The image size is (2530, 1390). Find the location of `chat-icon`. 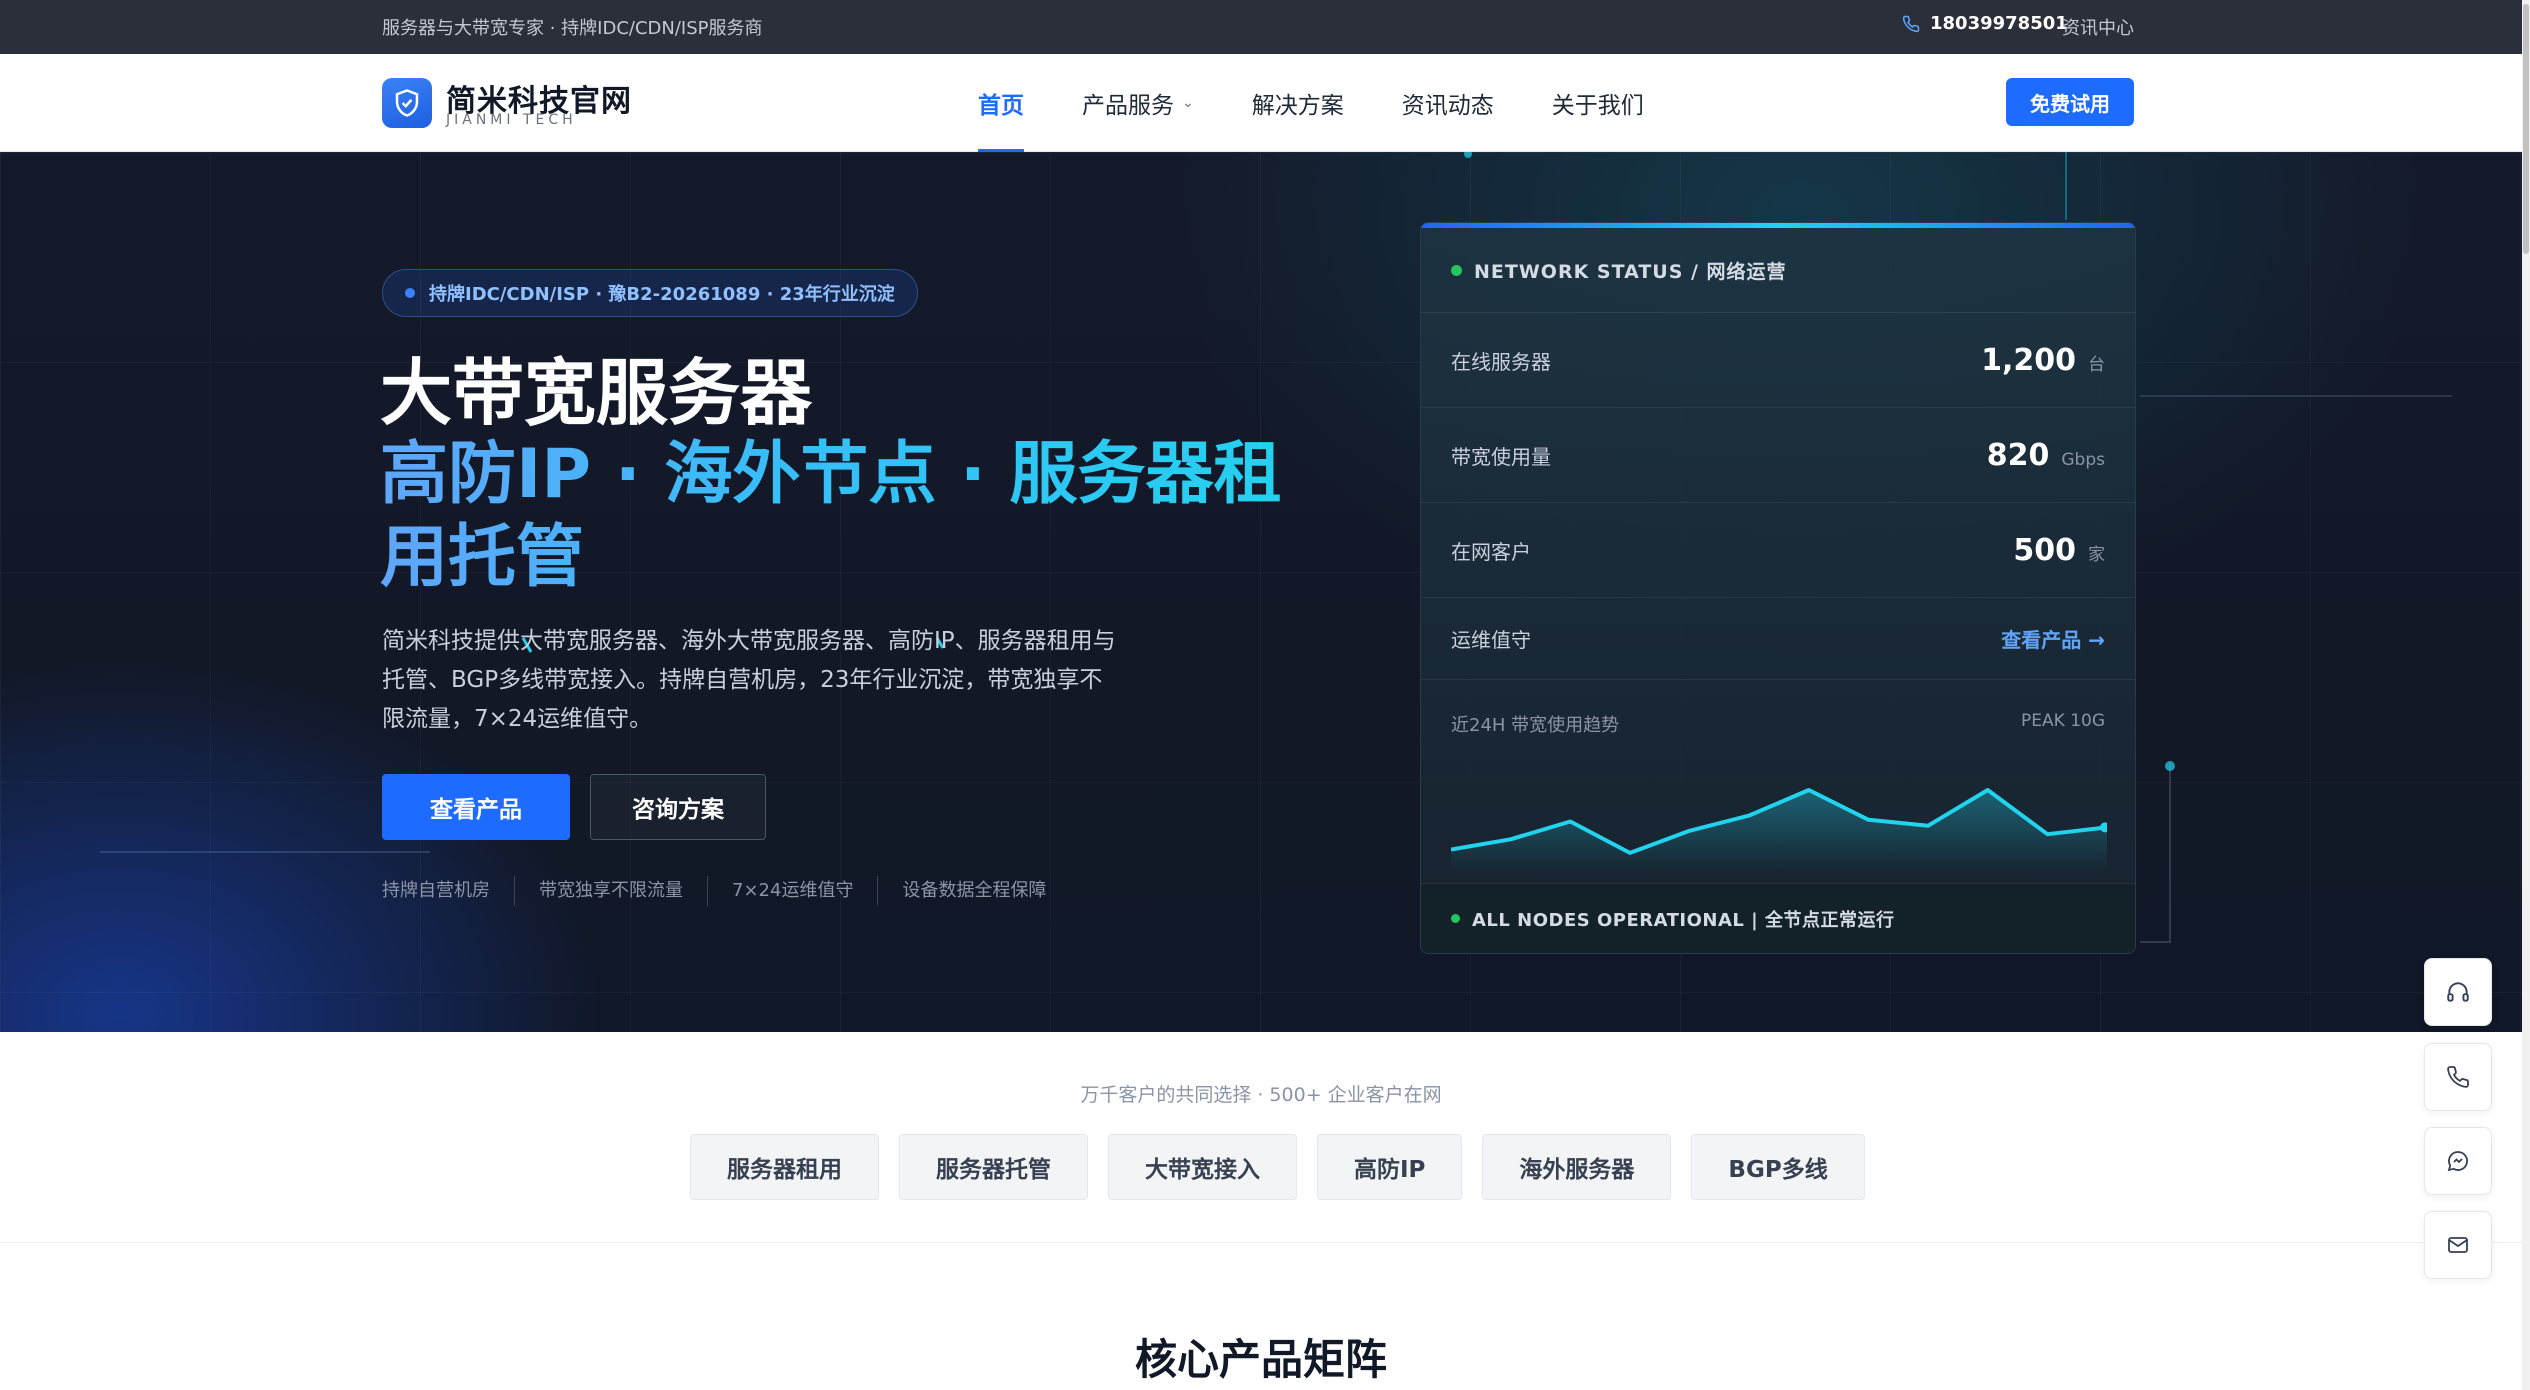

chat-icon is located at coordinates (2457, 1161).